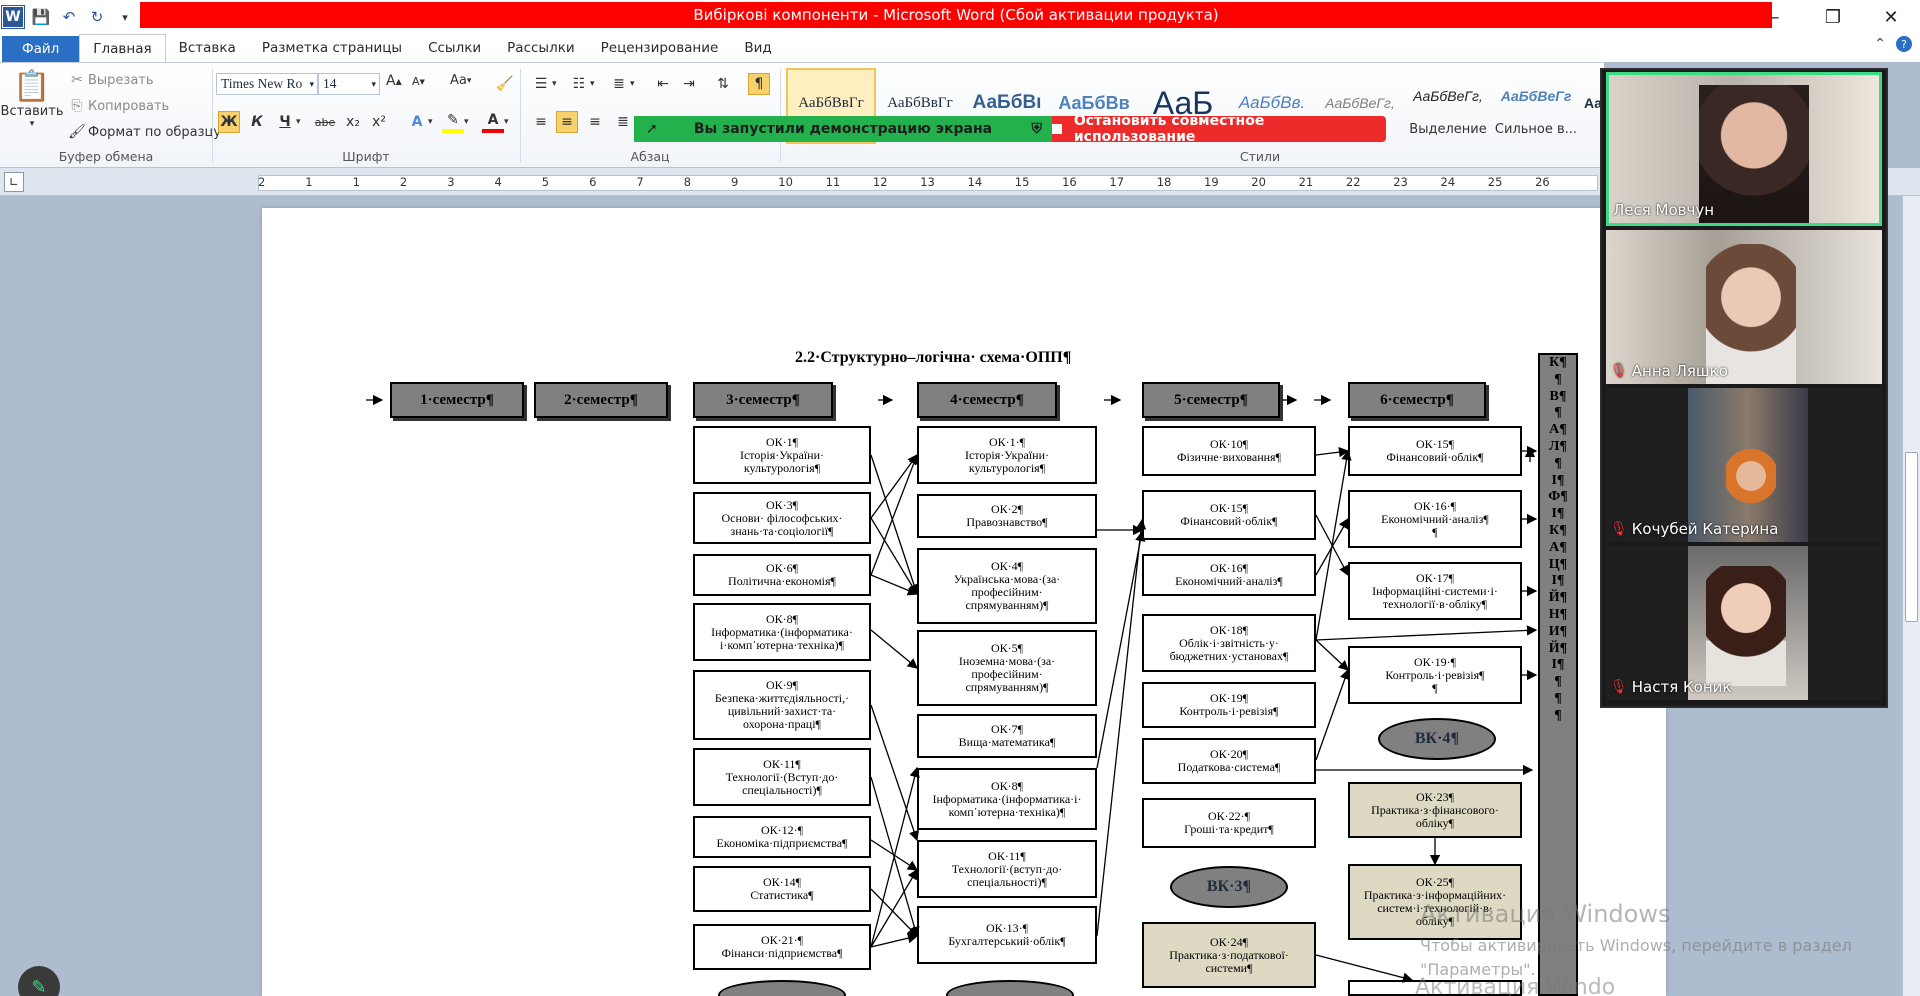  I want to click on vertical-letter: Ф¶, so click(1558, 497).